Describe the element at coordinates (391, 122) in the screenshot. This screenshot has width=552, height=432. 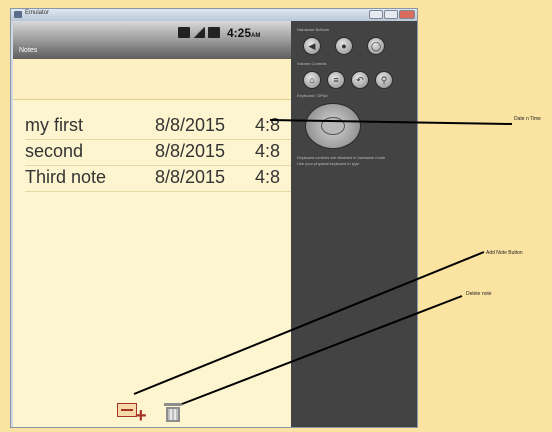
I see `date-time-pointer` at that location.